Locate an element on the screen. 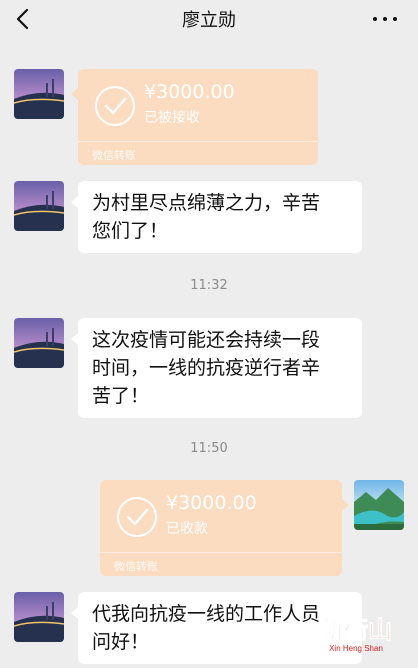  chat-header: 廖立勋 is located at coordinates (209, 20).